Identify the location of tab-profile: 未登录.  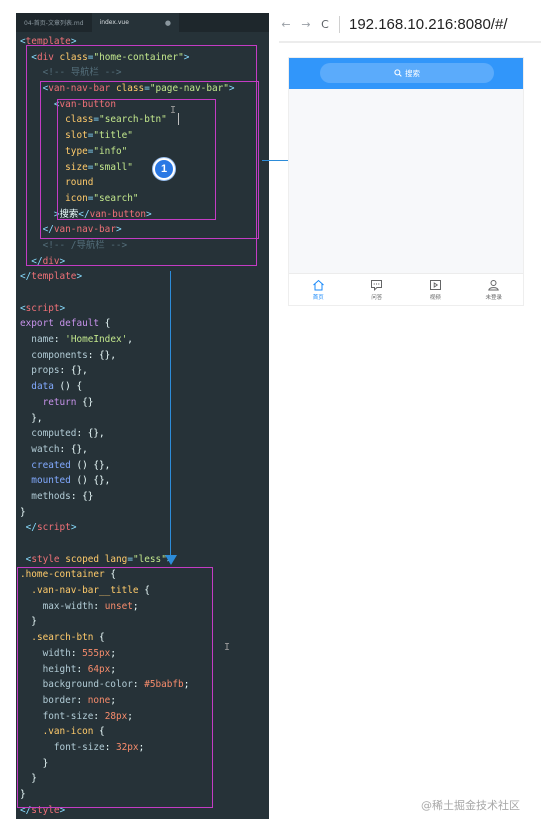
(494, 289).